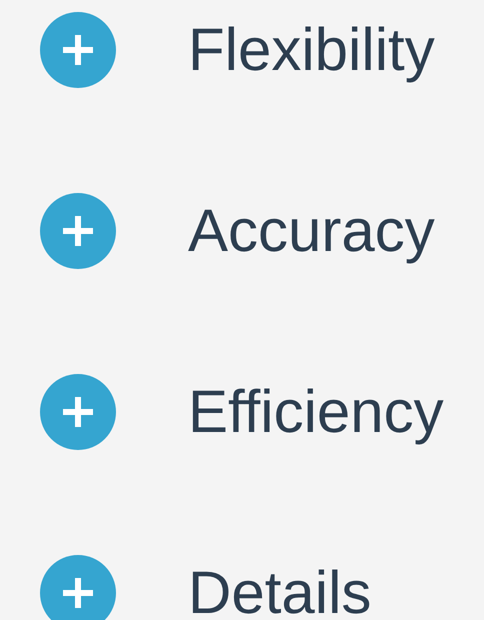 The width and height of the screenshot is (484, 620). Describe the element at coordinates (280, 591) in the screenshot. I see `section-title: Details` at that location.